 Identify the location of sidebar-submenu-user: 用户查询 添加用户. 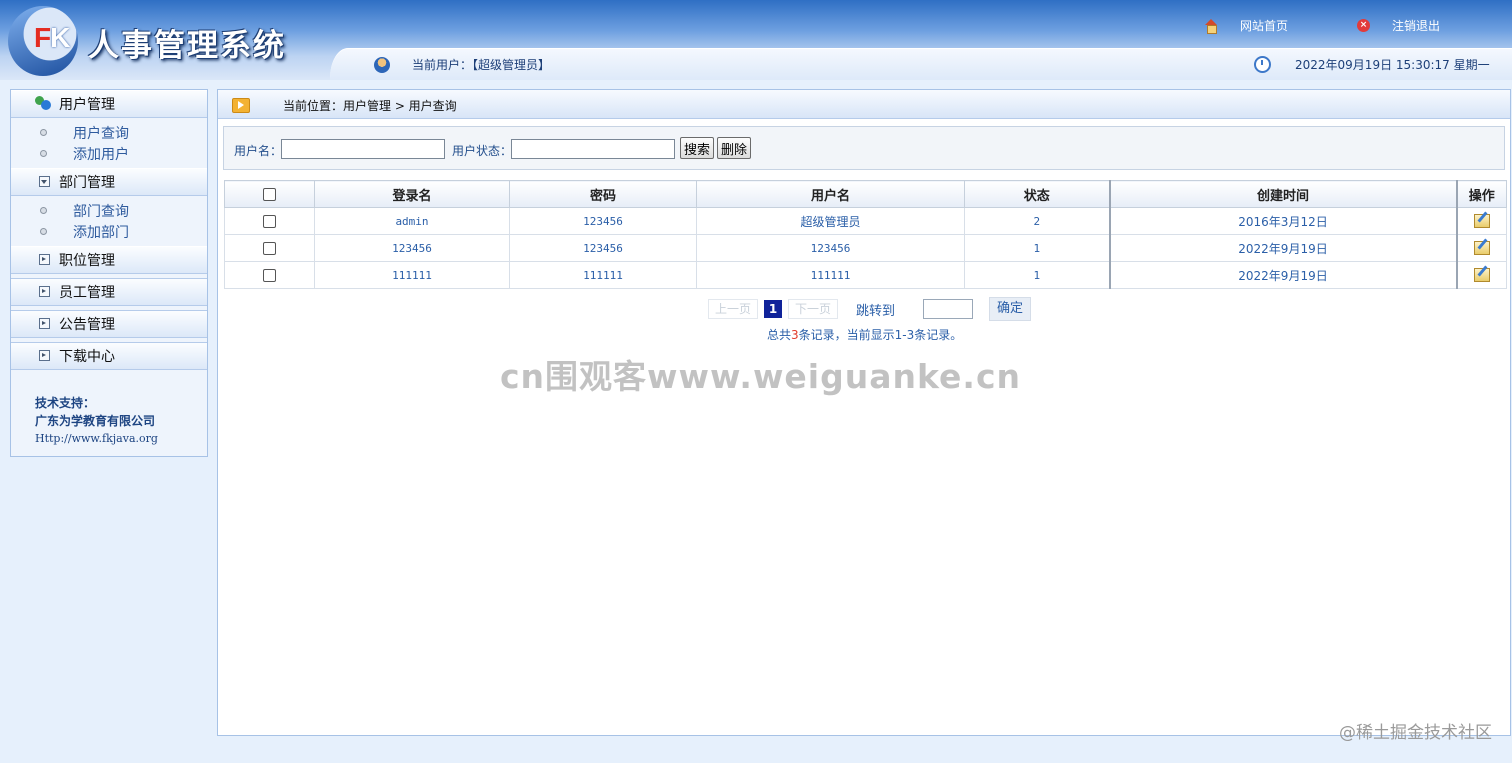
(109, 143).